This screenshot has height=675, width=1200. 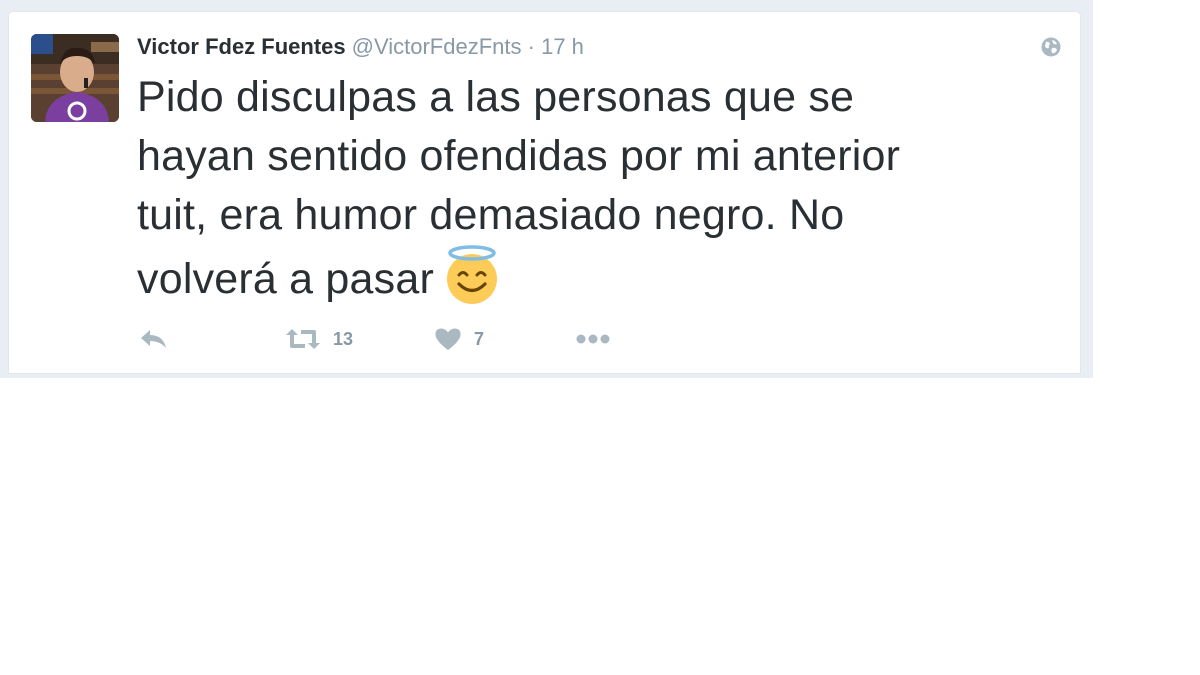 I want to click on author-avatar, so click(x=75, y=78).